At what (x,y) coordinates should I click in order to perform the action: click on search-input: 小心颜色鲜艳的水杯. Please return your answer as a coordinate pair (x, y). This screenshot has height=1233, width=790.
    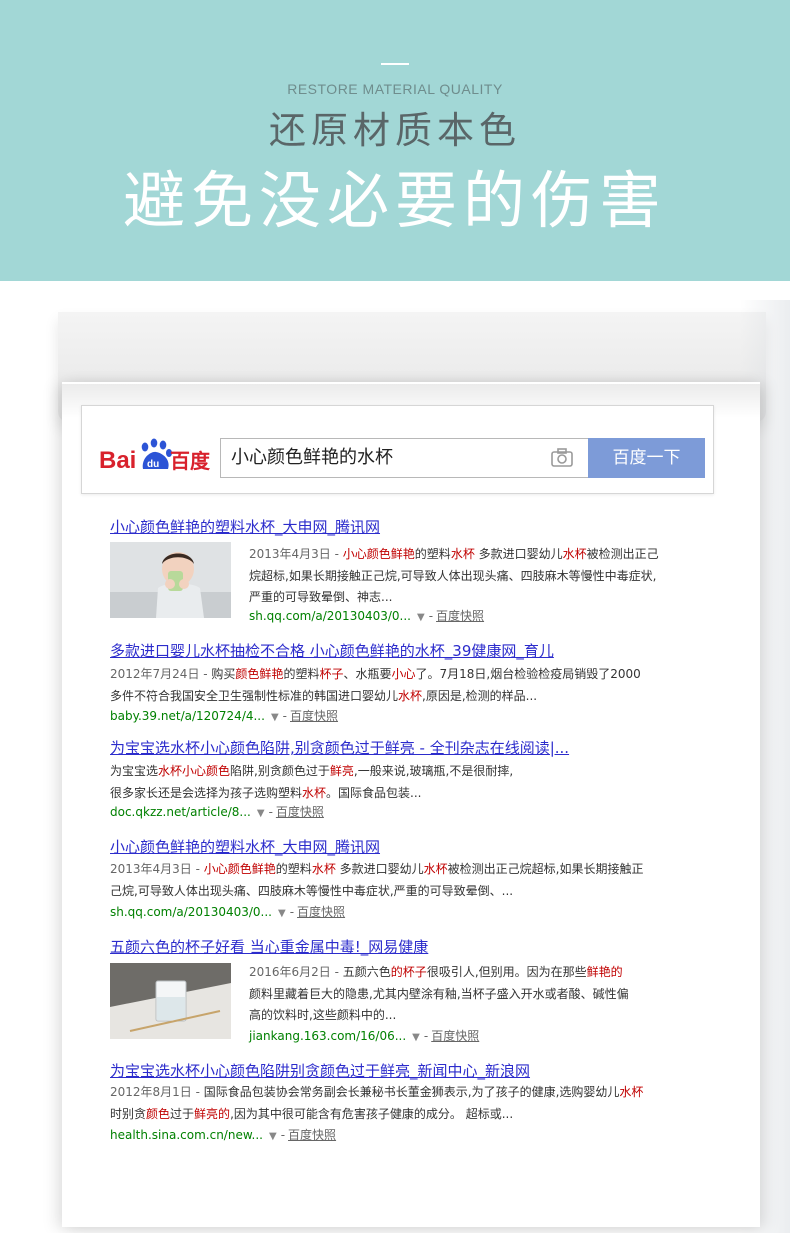
    Looking at the image, I should click on (404, 458).